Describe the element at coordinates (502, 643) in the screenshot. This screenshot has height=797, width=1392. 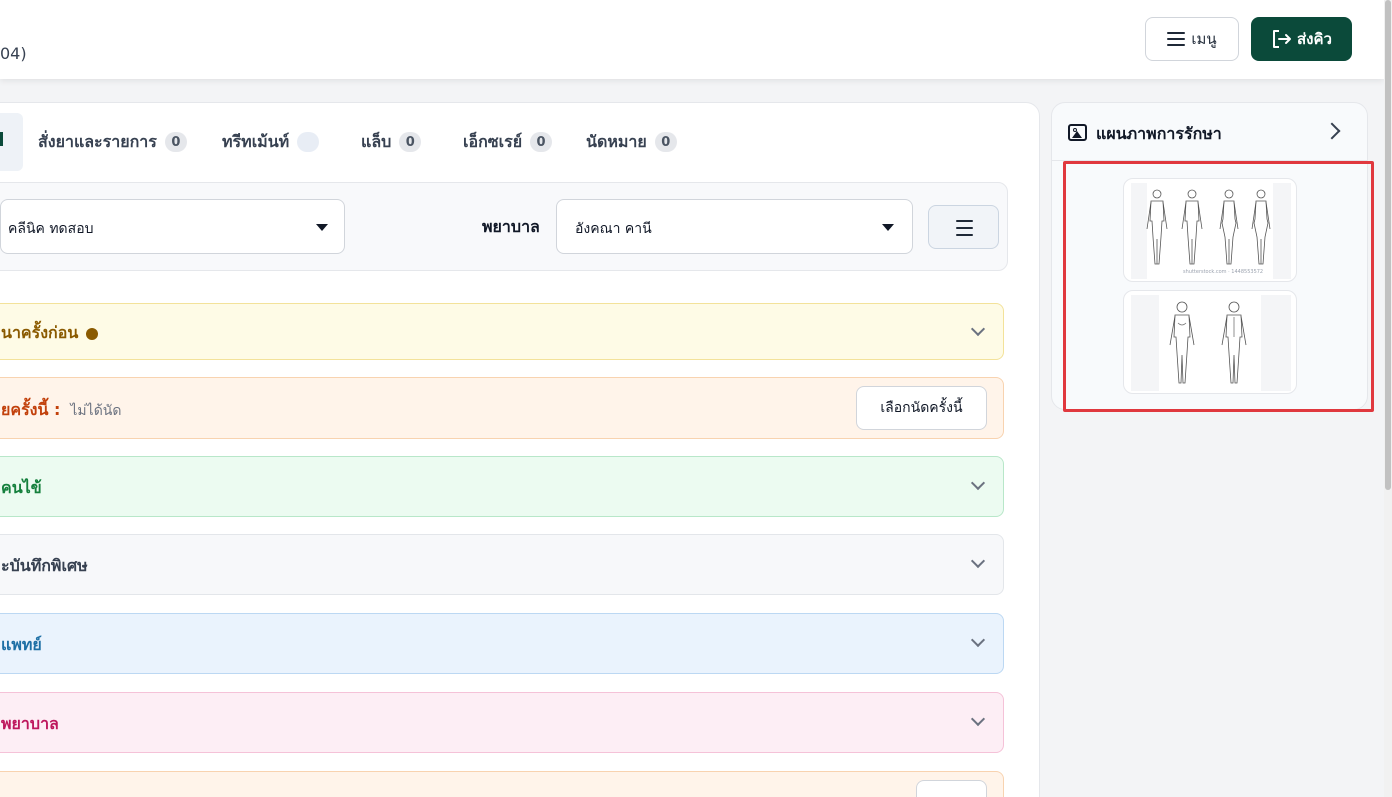
I see `section-doctor: แพทย์` at that location.